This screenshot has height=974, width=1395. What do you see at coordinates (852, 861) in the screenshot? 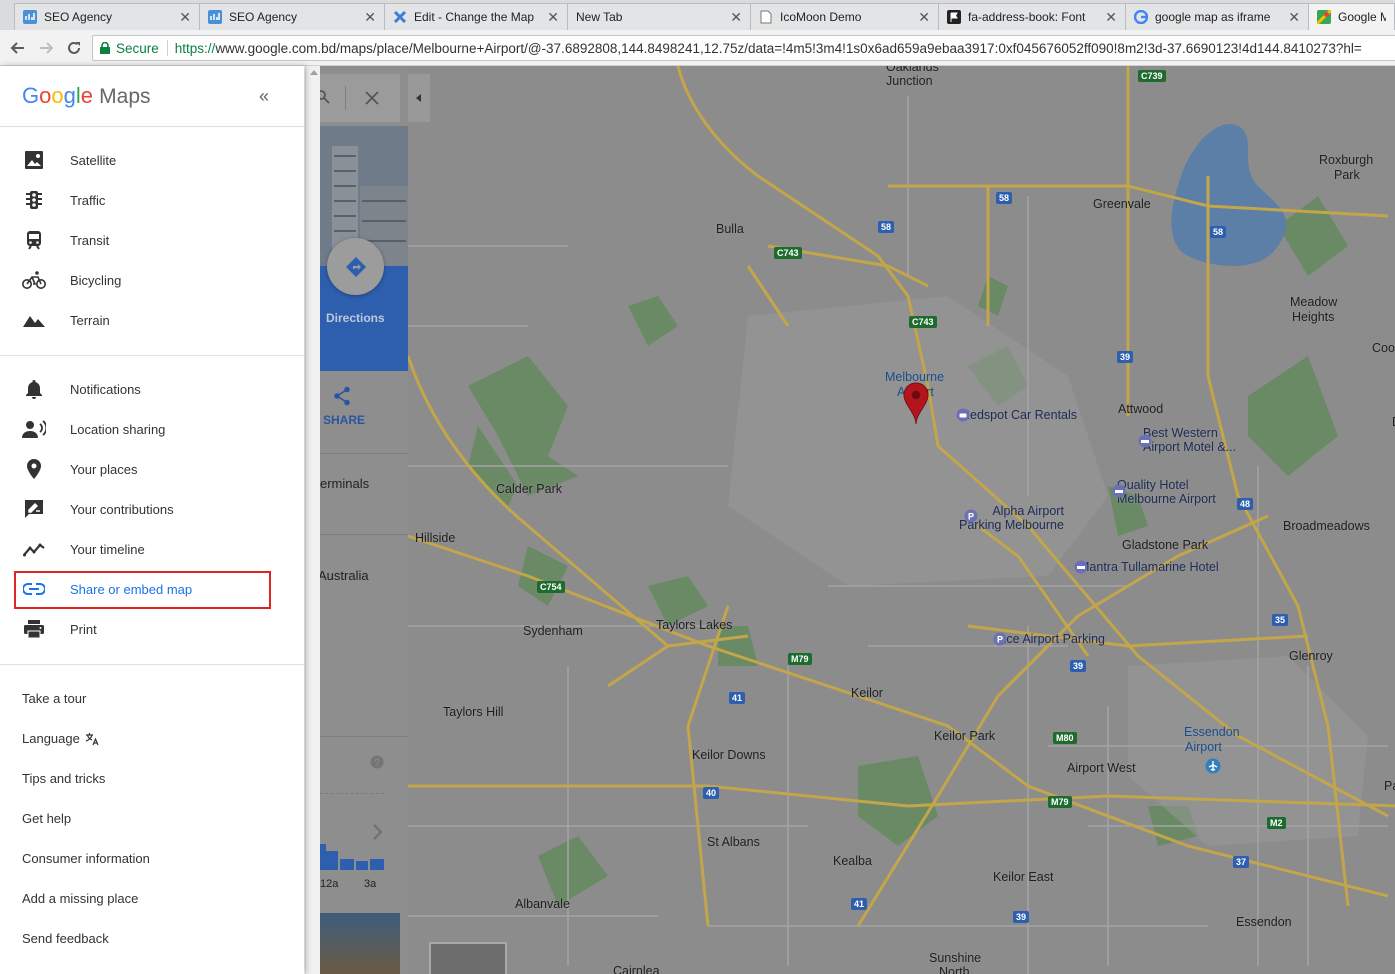
I see `place-label: Kealba` at bounding box center [852, 861].